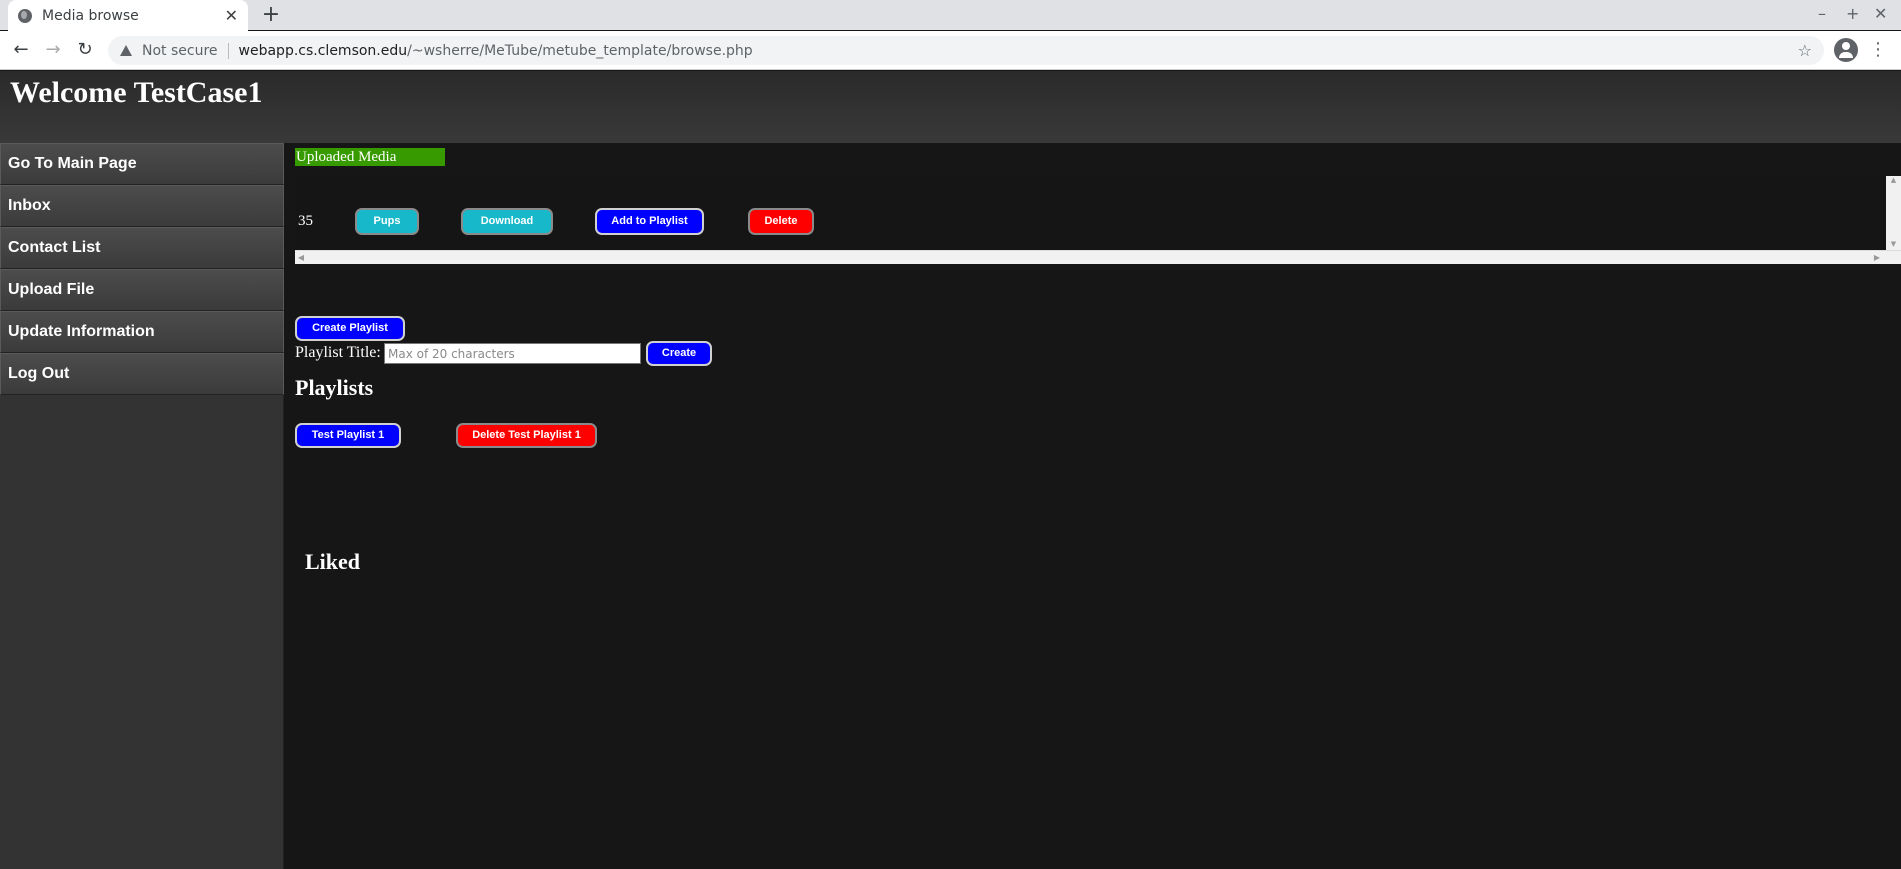  What do you see at coordinates (1893, 213) in the screenshot?
I see `vertical-scrollbar: ▲ ▼` at bounding box center [1893, 213].